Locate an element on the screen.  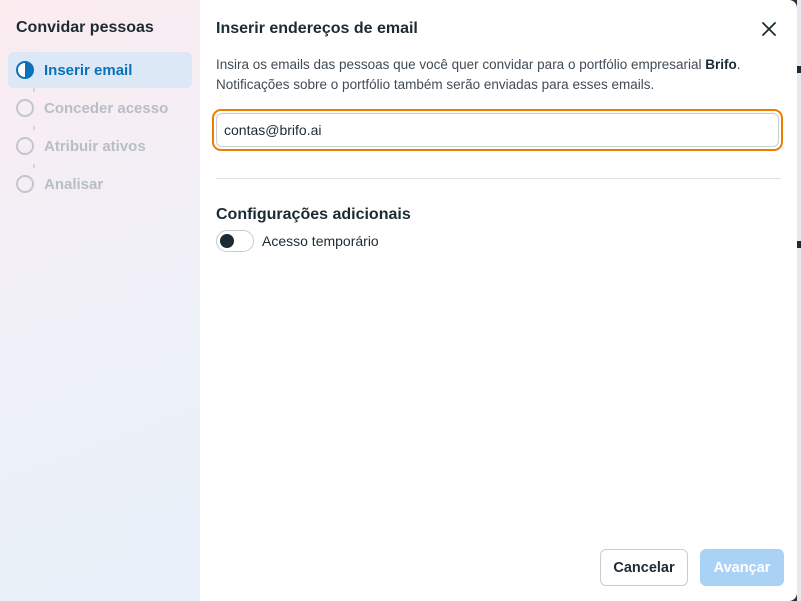
email-input-focus-ring is located at coordinates (497, 130).